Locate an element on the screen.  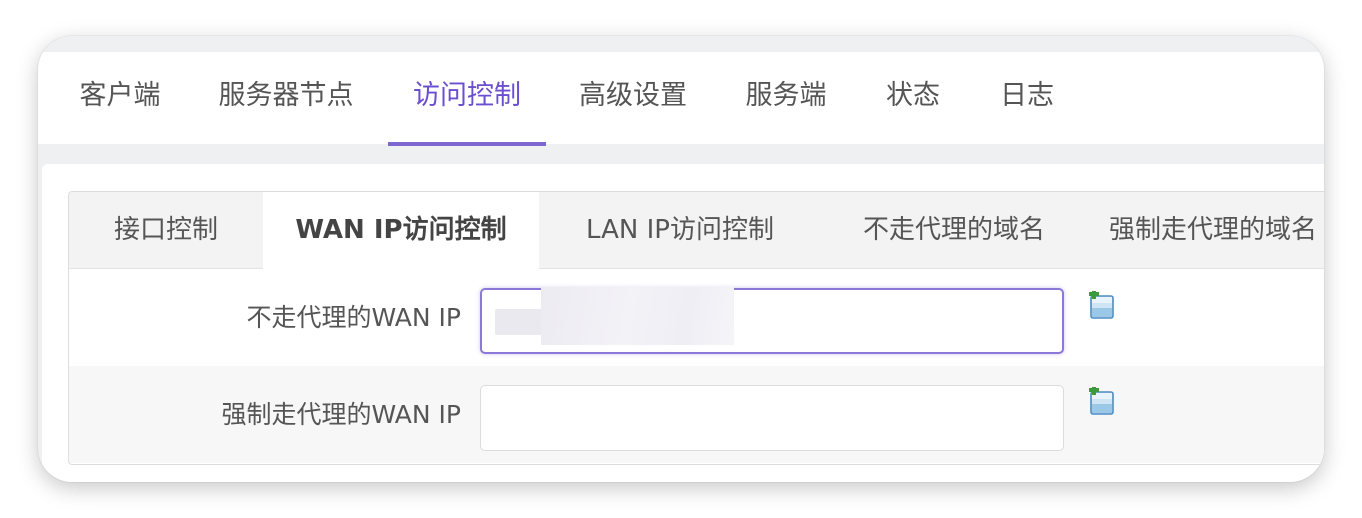
tab-server-side: 服务端 is located at coordinates (786, 98).